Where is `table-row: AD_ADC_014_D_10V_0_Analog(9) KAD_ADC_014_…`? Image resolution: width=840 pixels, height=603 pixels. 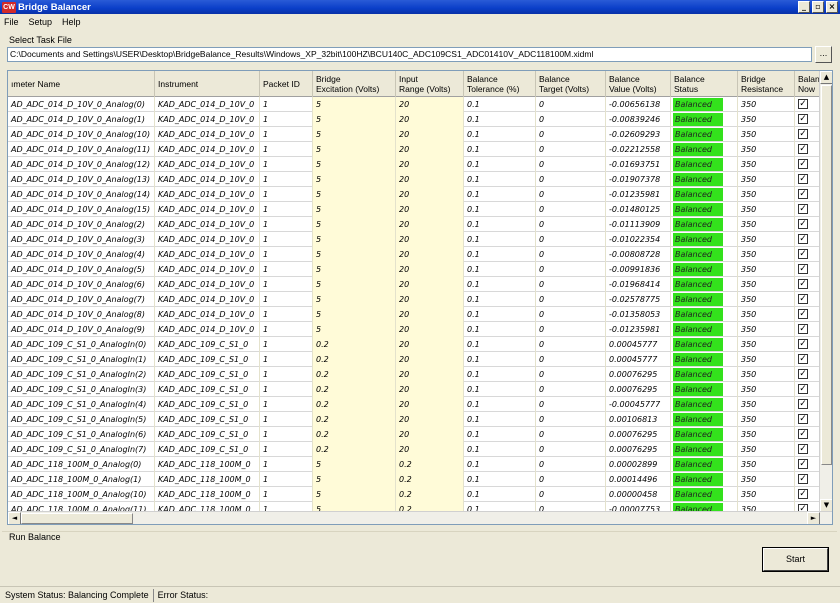
table-row: AD_ADC_014_D_10V_0_Analog(9) KAD_ADC_014_… is located at coordinates (414, 329).